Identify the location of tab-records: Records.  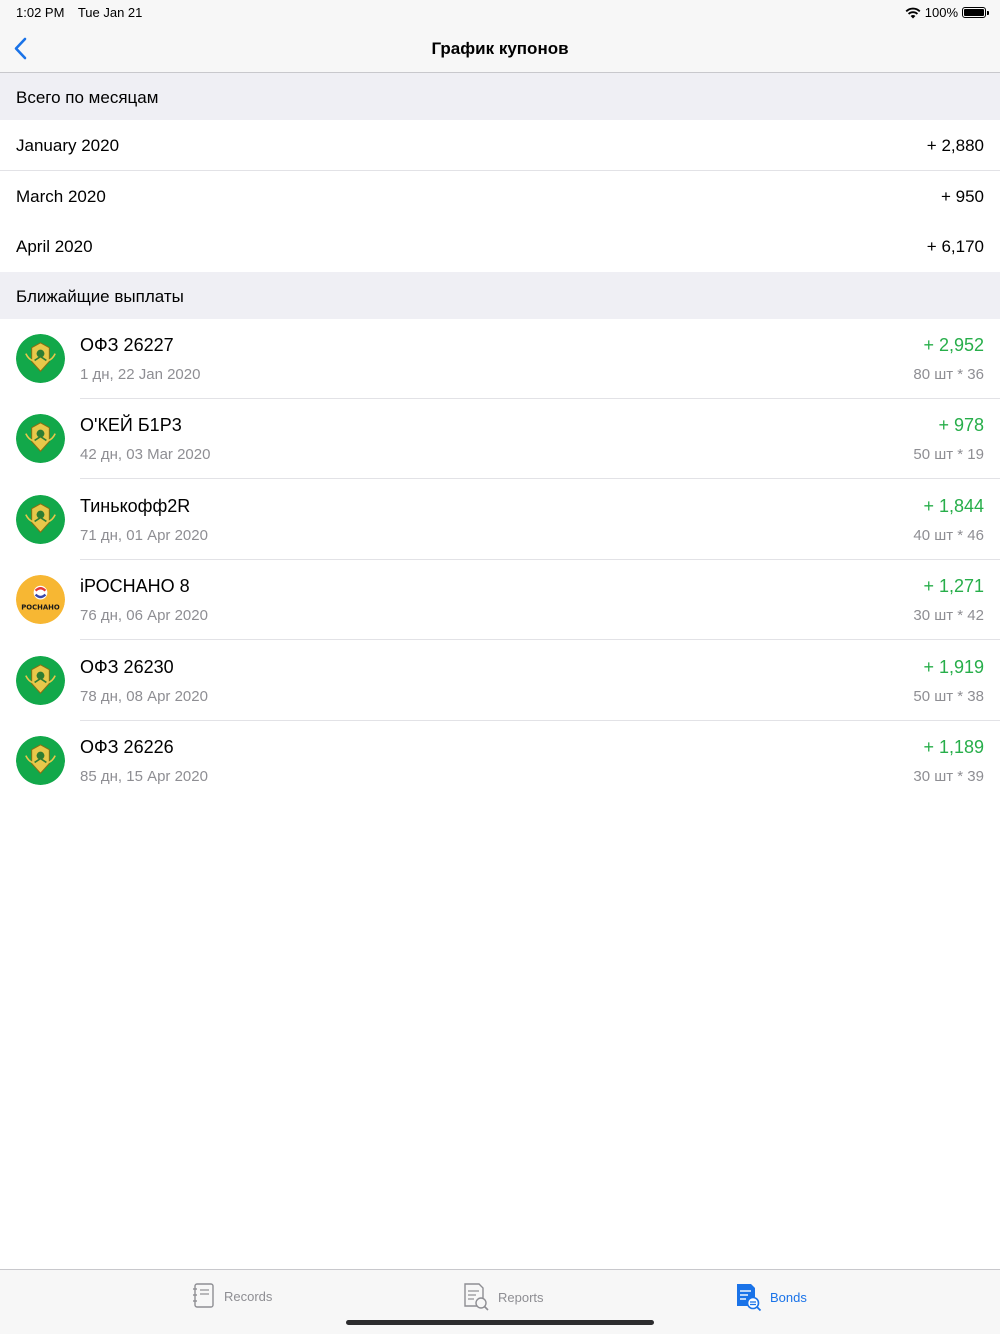
(232, 1296).